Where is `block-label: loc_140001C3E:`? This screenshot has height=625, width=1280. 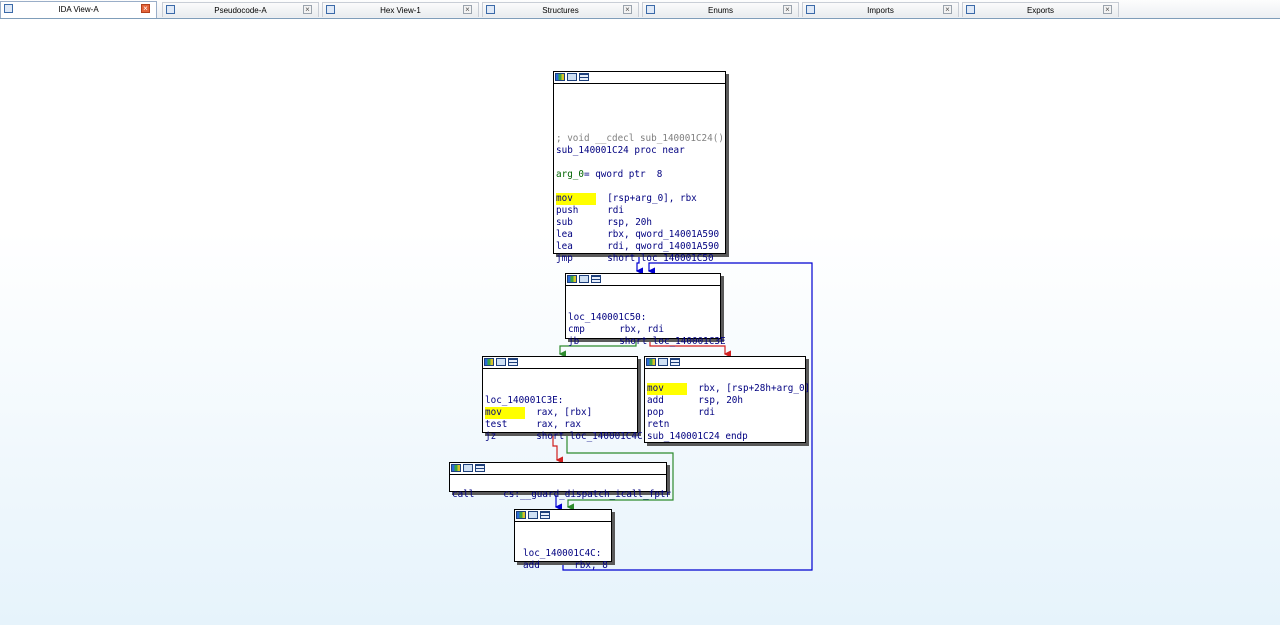 block-label: loc_140001C3E: is located at coordinates (561, 401).